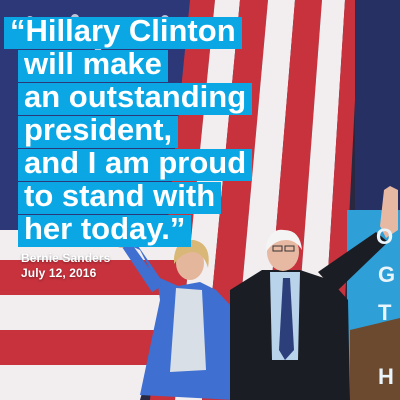 The height and width of the screenshot is (400, 400). I want to click on banner-letter: G, so click(387, 274).